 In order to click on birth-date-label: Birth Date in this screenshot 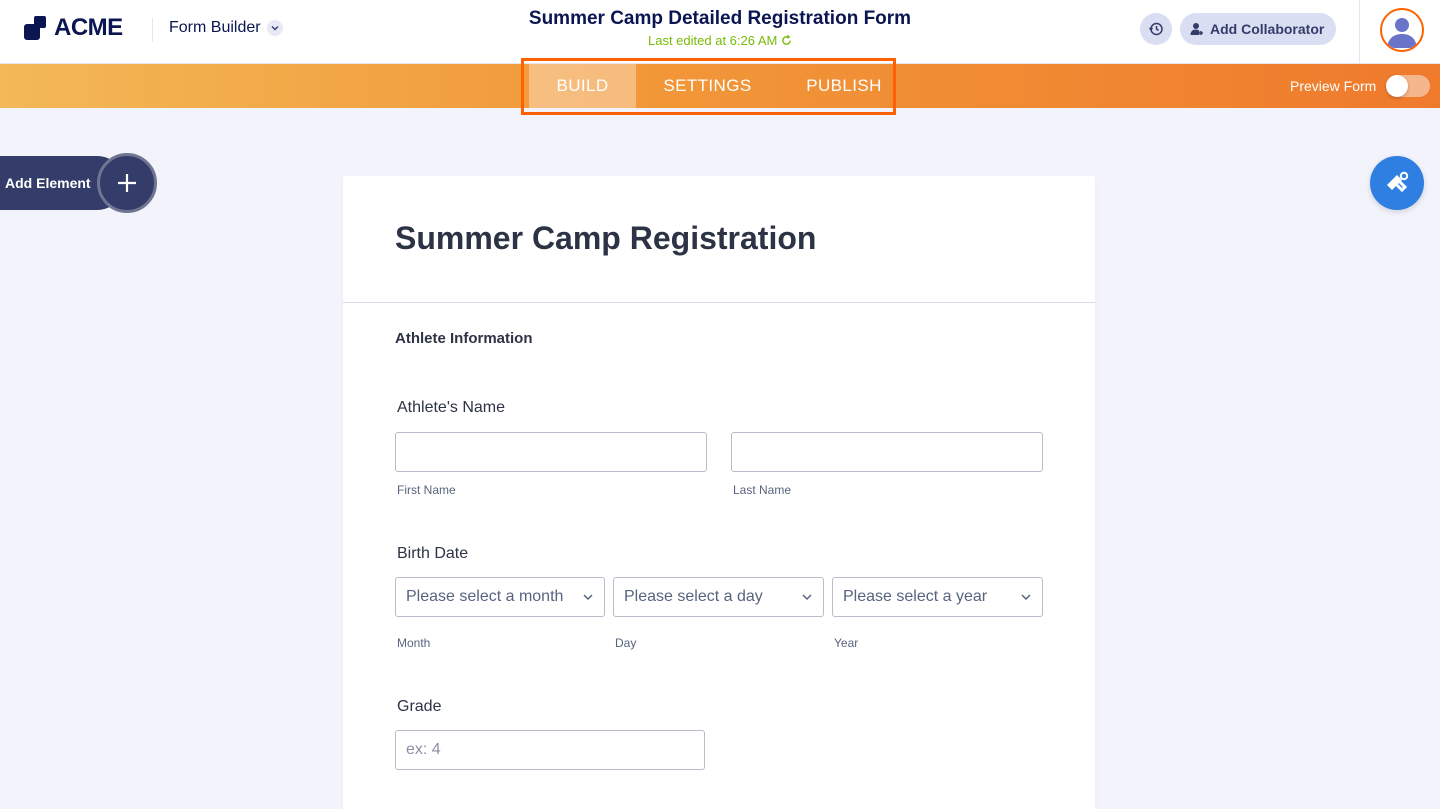, I will do `click(432, 554)`.